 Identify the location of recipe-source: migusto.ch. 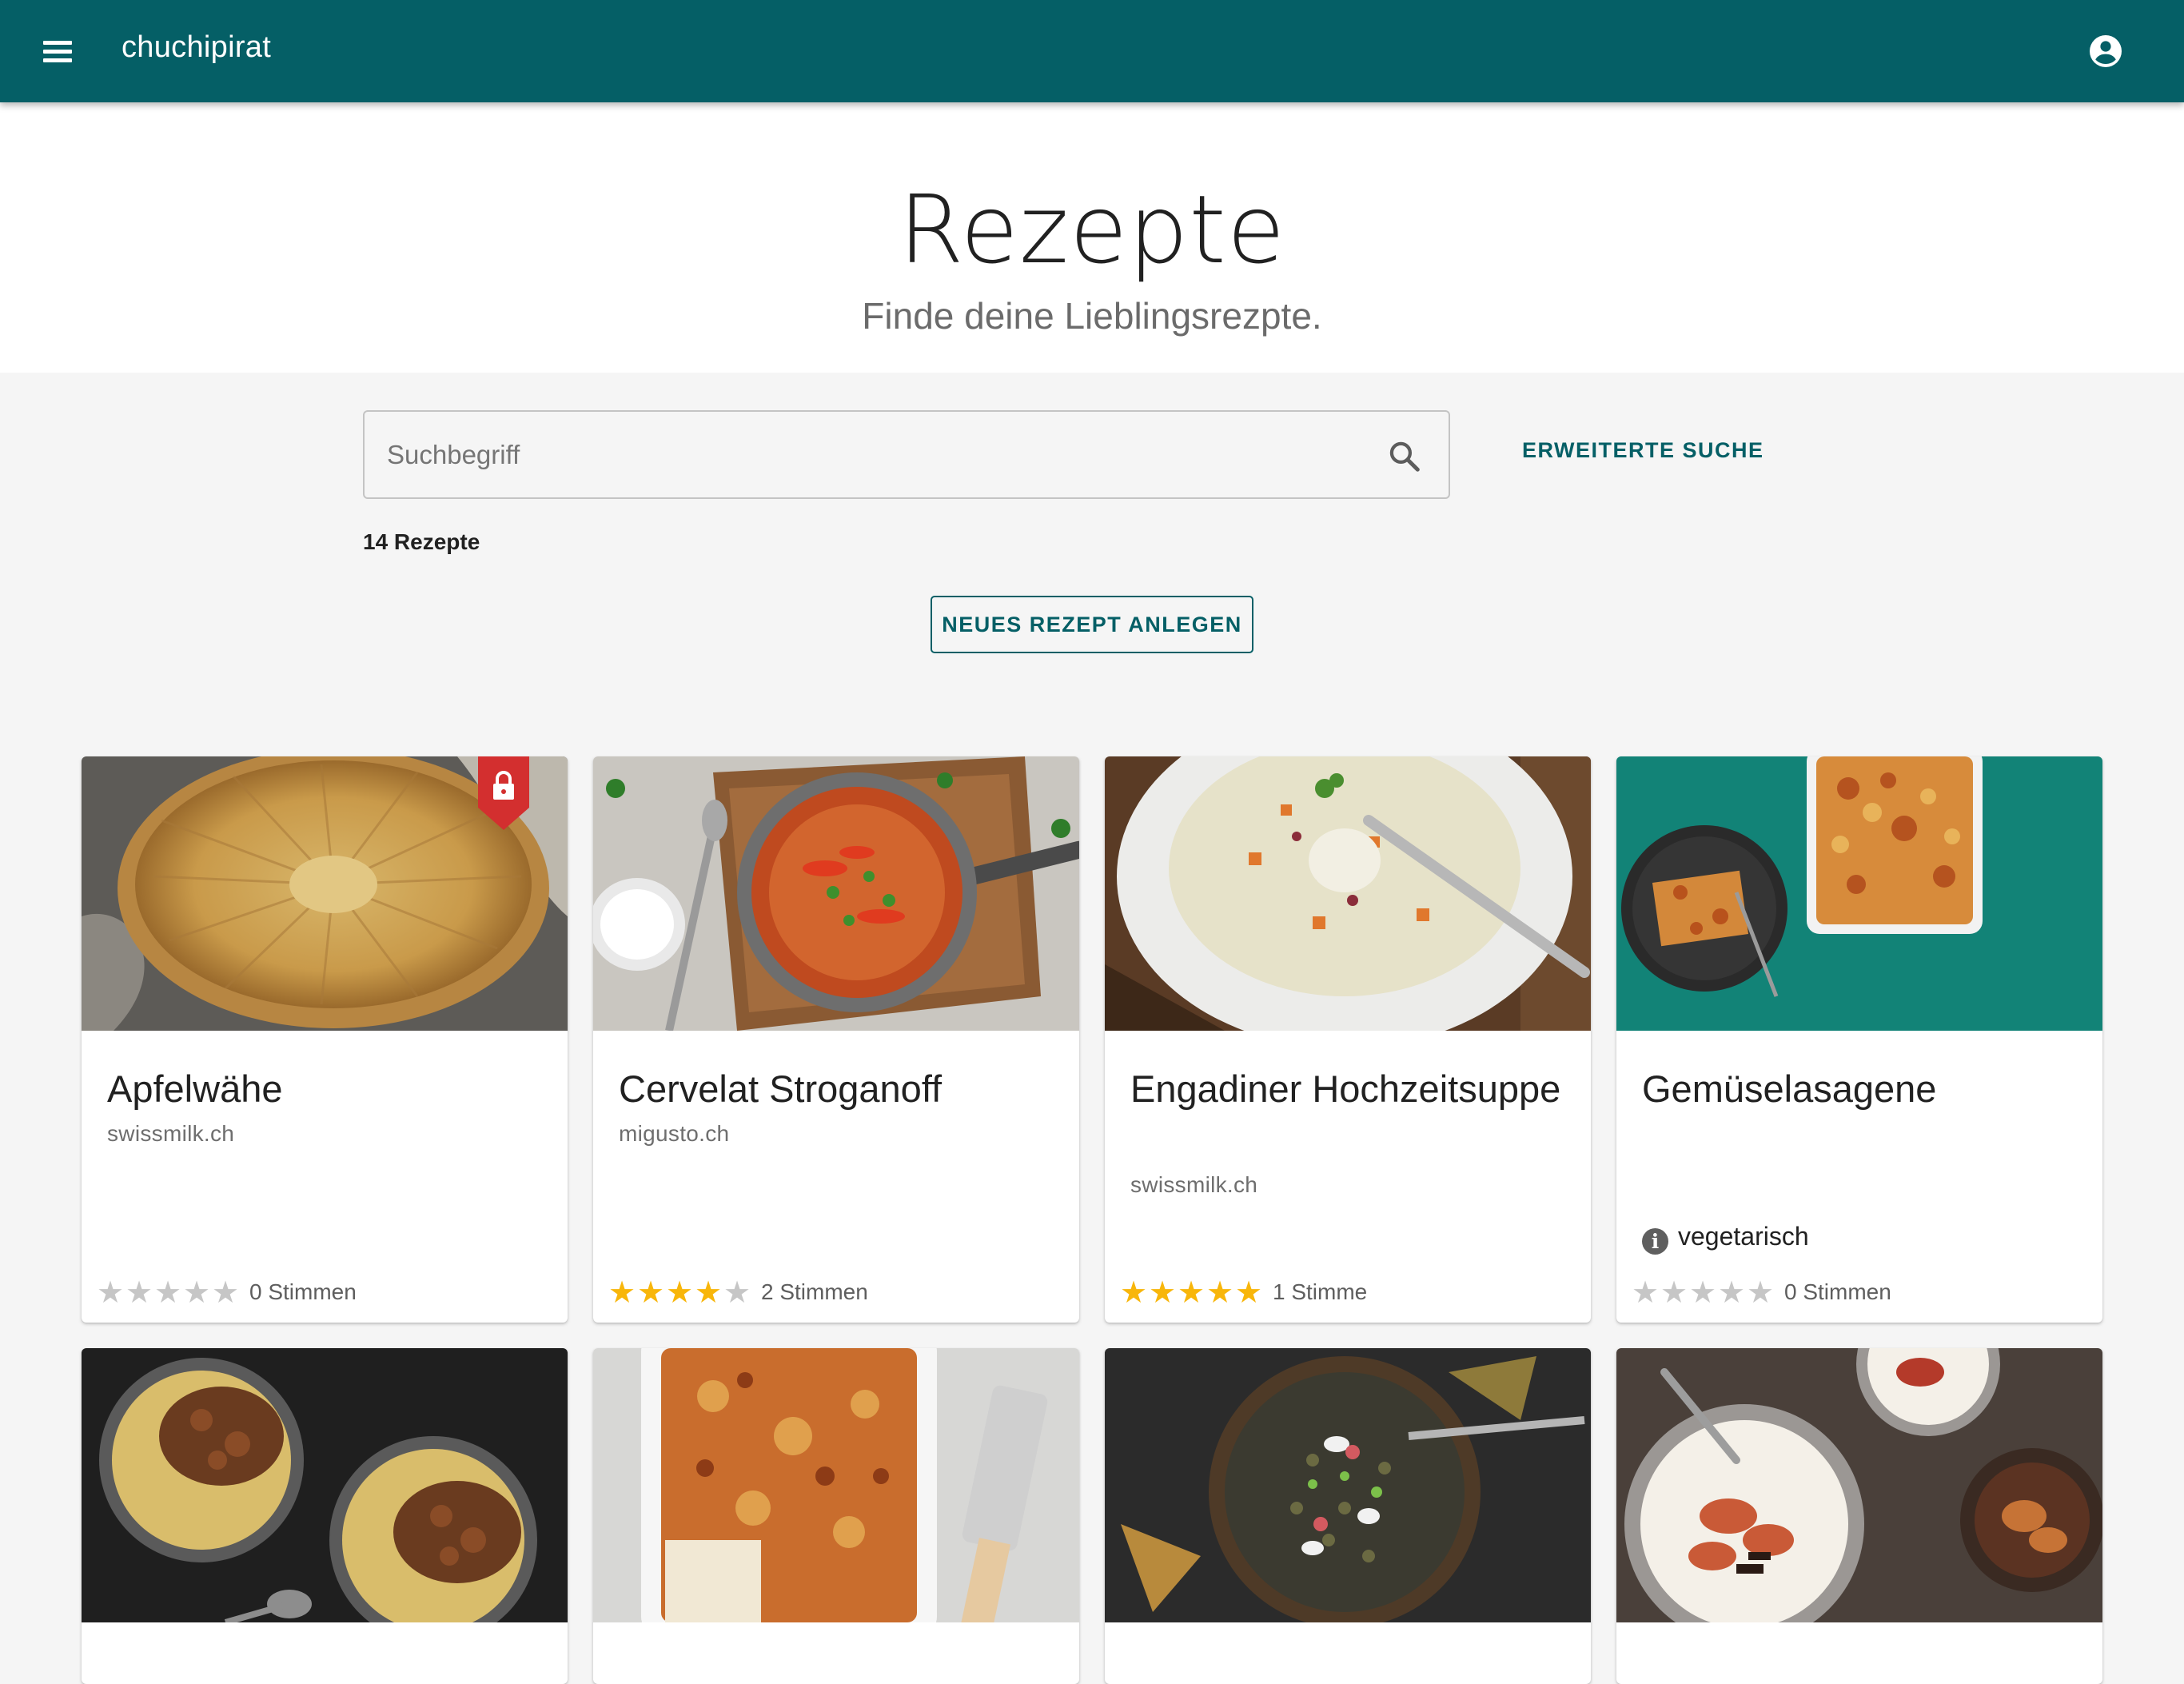
(674, 1133).